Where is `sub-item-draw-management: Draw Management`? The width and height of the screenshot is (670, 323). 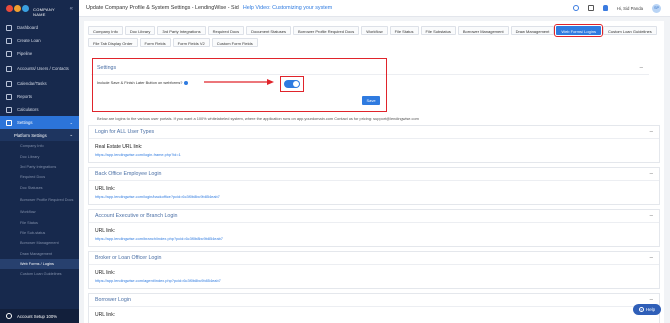
sub-item-draw-management: Draw Management is located at coordinates (39, 254).